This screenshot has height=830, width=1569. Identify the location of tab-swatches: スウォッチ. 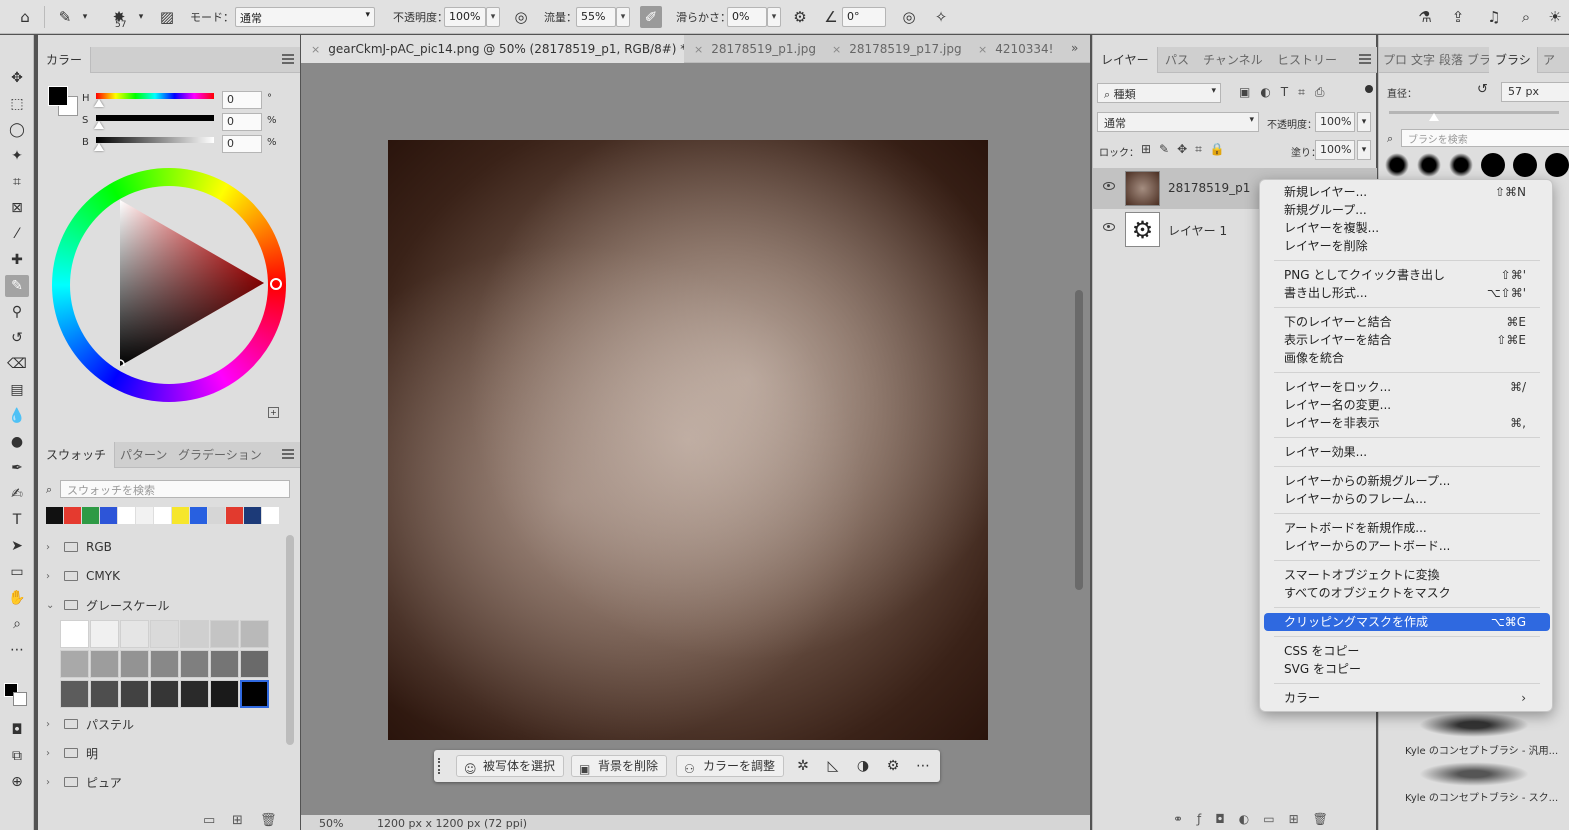
(77, 455).